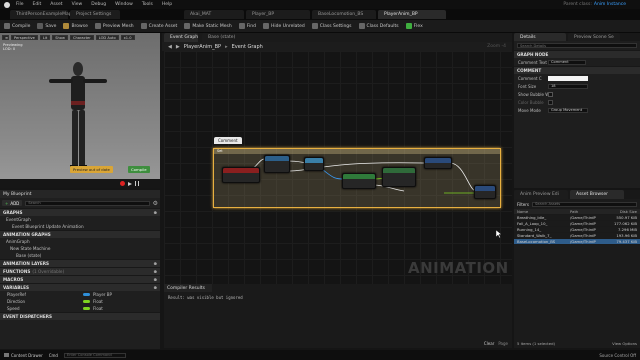 This screenshot has width=640, height=360. I want to click on tab-project-settings: Project Settings, so click(95, 14).